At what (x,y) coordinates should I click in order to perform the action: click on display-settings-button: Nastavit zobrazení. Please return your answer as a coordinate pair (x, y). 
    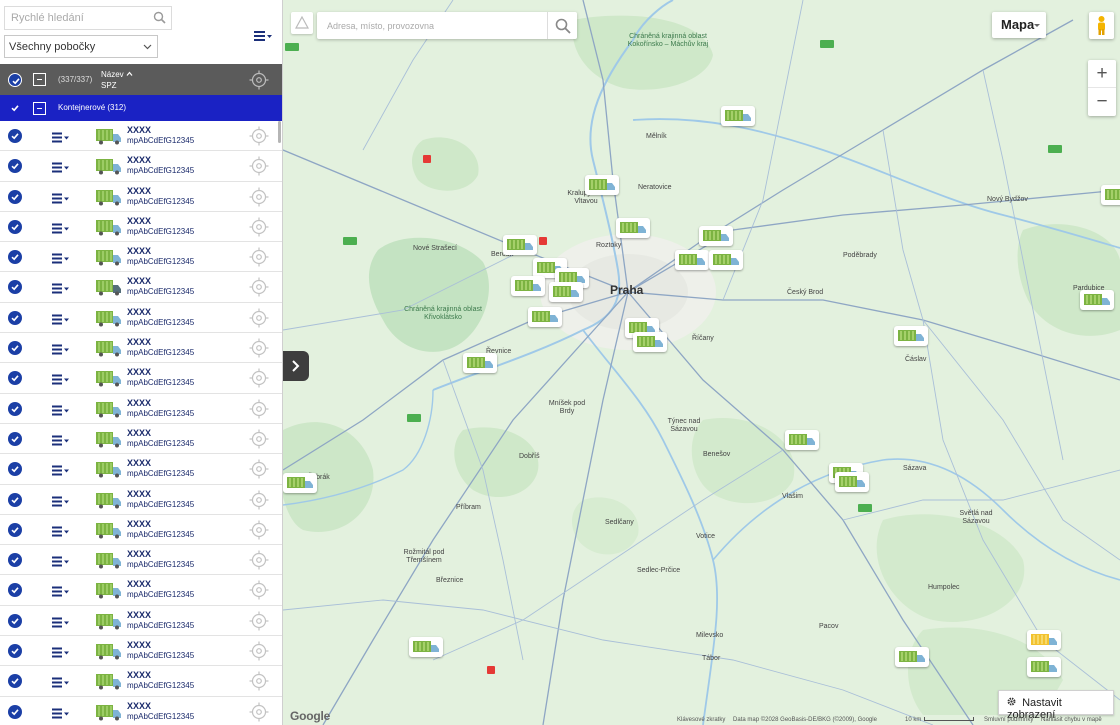
    Looking at the image, I should click on (1056, 705).